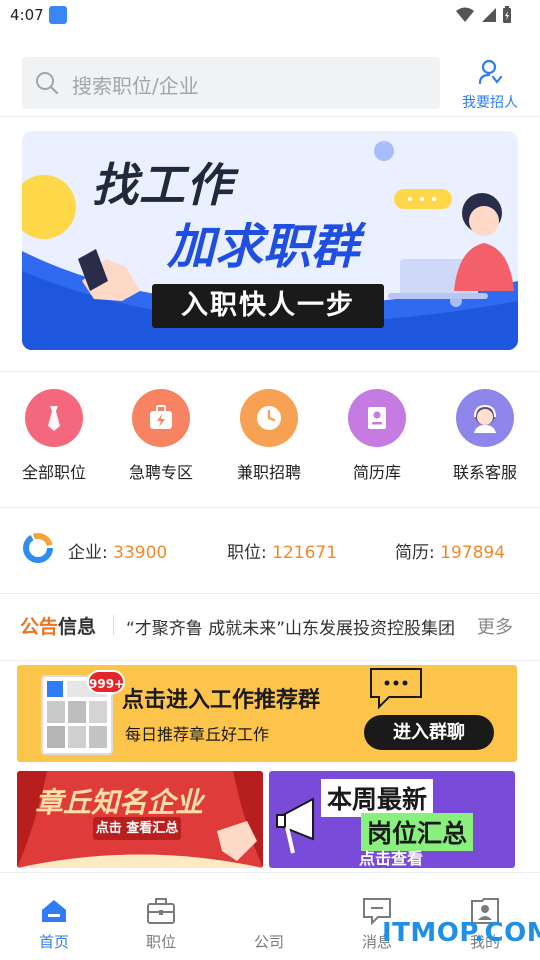  Describe the element at coordinates (160, 942) in the screenshot. I see `nav-label: 职位` at that location.